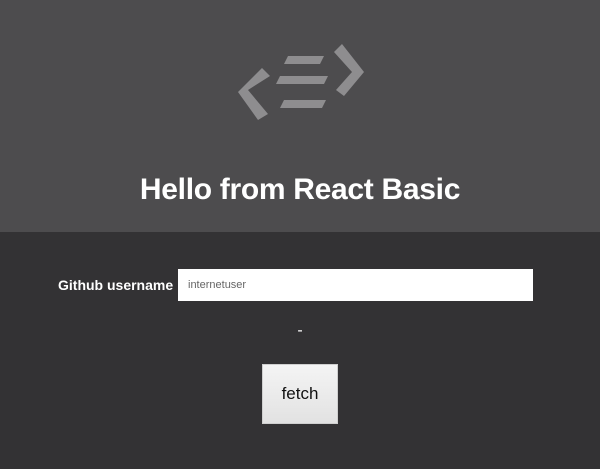  What do you see at coordinates (300, 330) in the screenshot?
I see `status-text: -` at bounding box center [300, 330].